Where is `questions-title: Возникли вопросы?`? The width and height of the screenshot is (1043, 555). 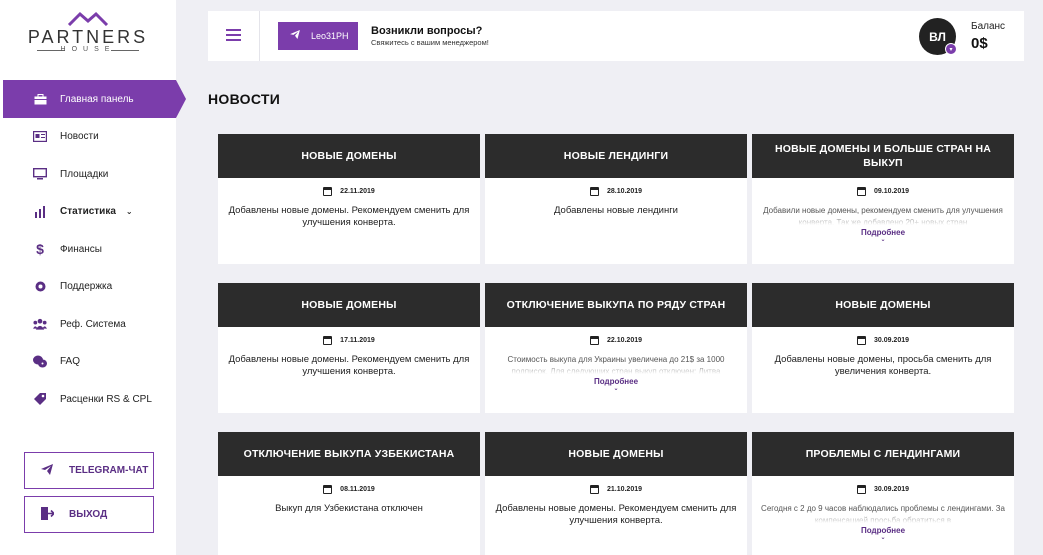
questions-title: Возникли вопросы? is located at coordinates (427, 31).